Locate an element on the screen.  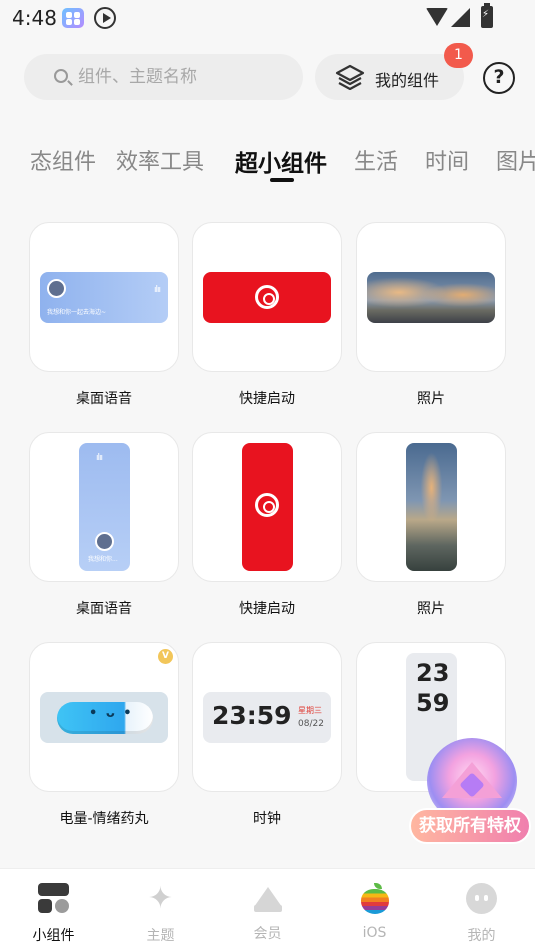
search-icon is located at coordinates (61, 76).